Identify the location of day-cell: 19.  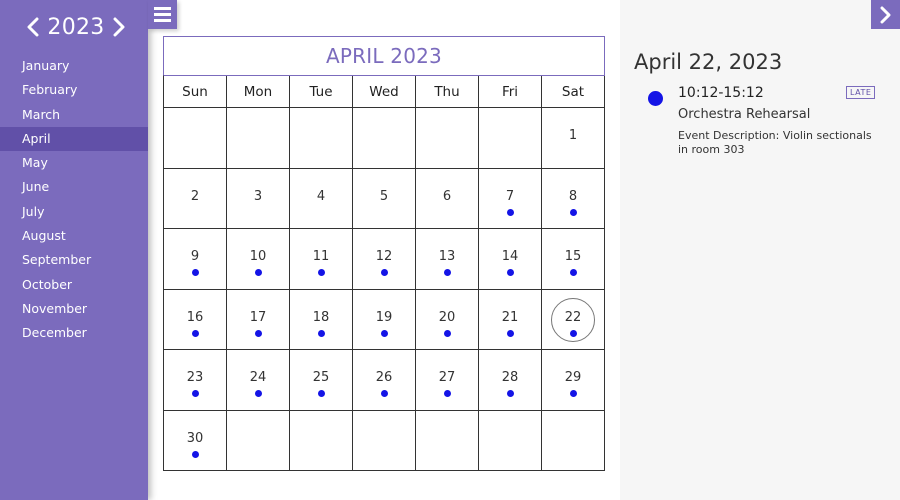
(384, 319).